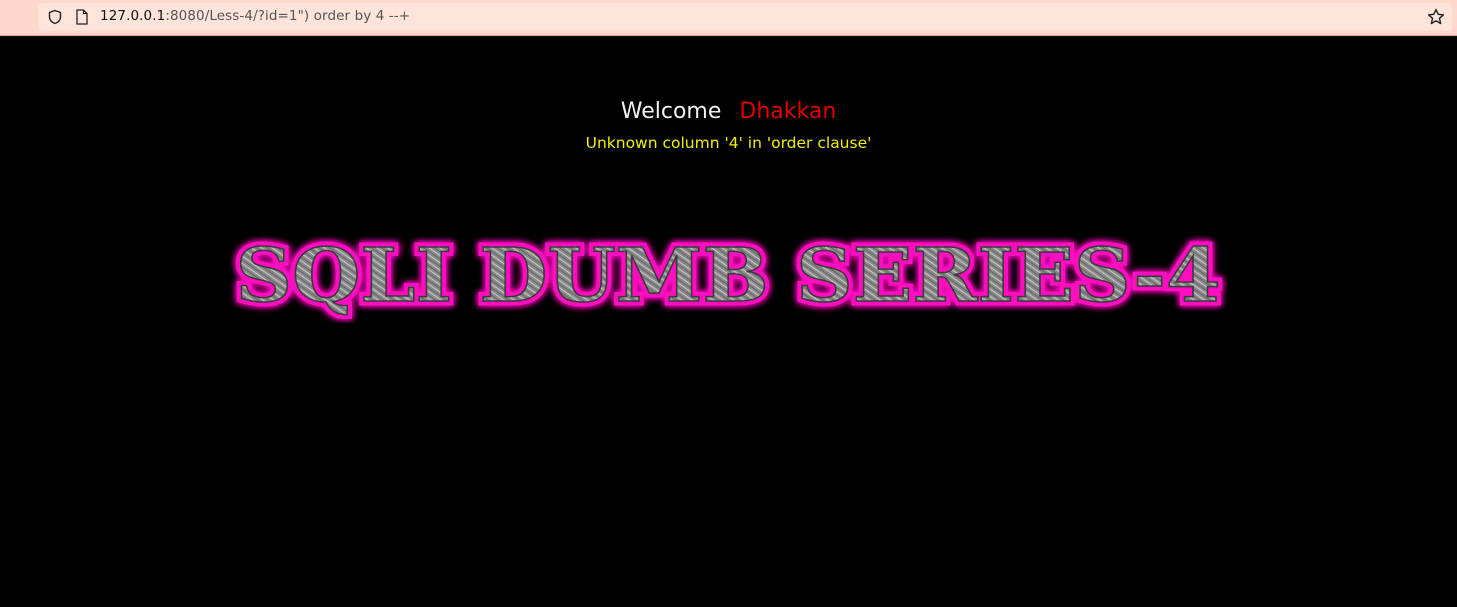  I want to click on star-icon, so click(1436, 17).